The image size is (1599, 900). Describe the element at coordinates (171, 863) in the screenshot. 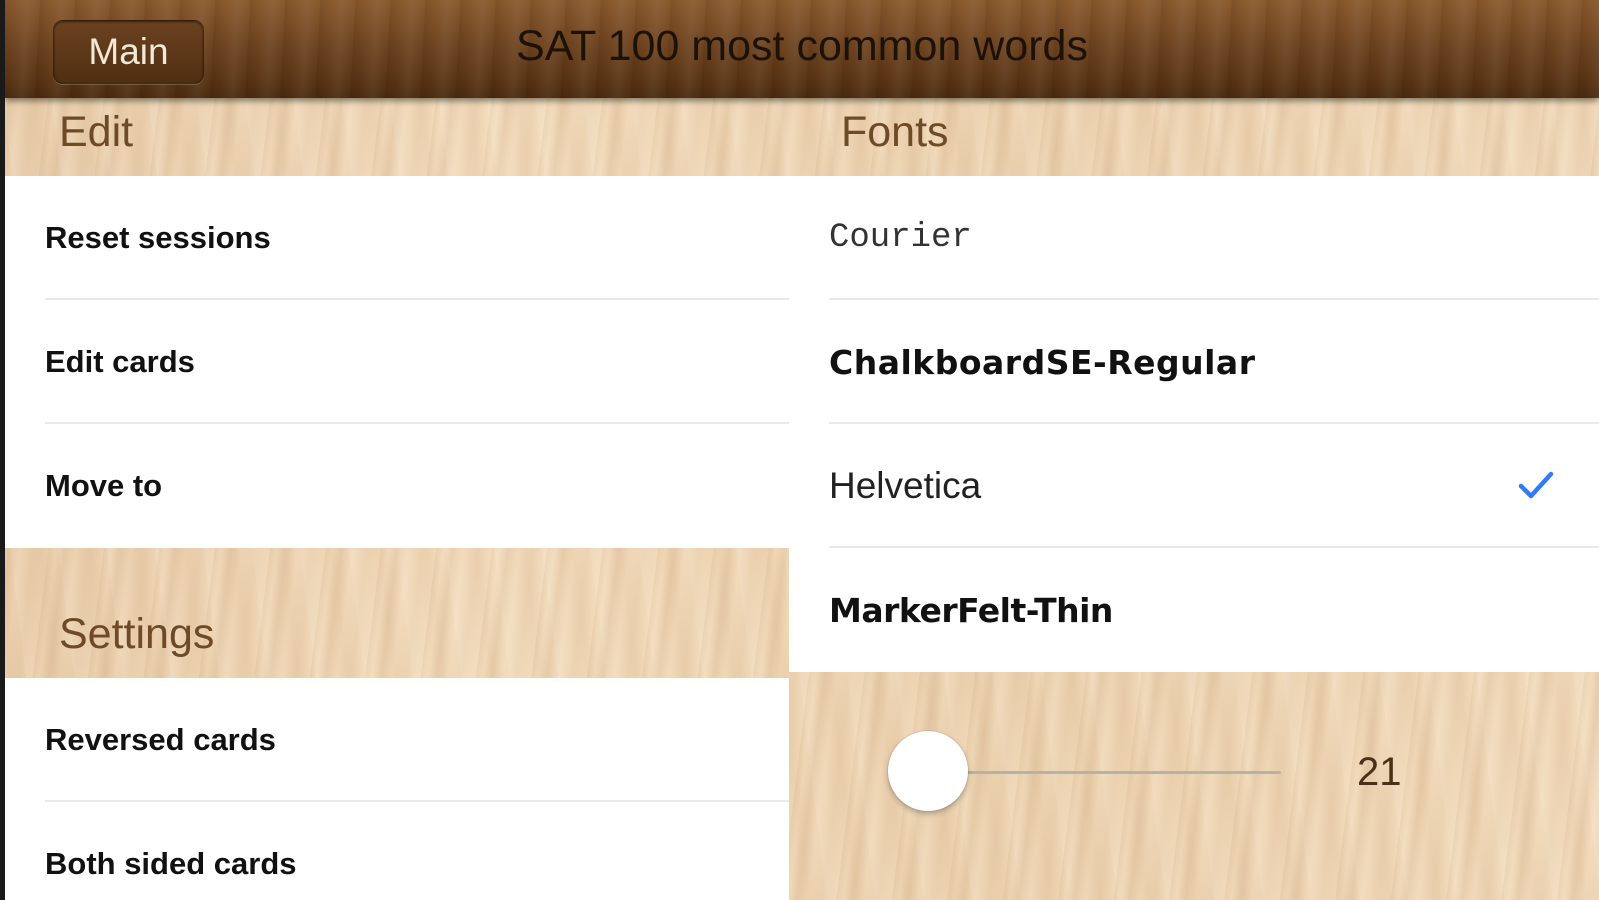

I see `both-sided-cards-label: Both sided cards` at that location.